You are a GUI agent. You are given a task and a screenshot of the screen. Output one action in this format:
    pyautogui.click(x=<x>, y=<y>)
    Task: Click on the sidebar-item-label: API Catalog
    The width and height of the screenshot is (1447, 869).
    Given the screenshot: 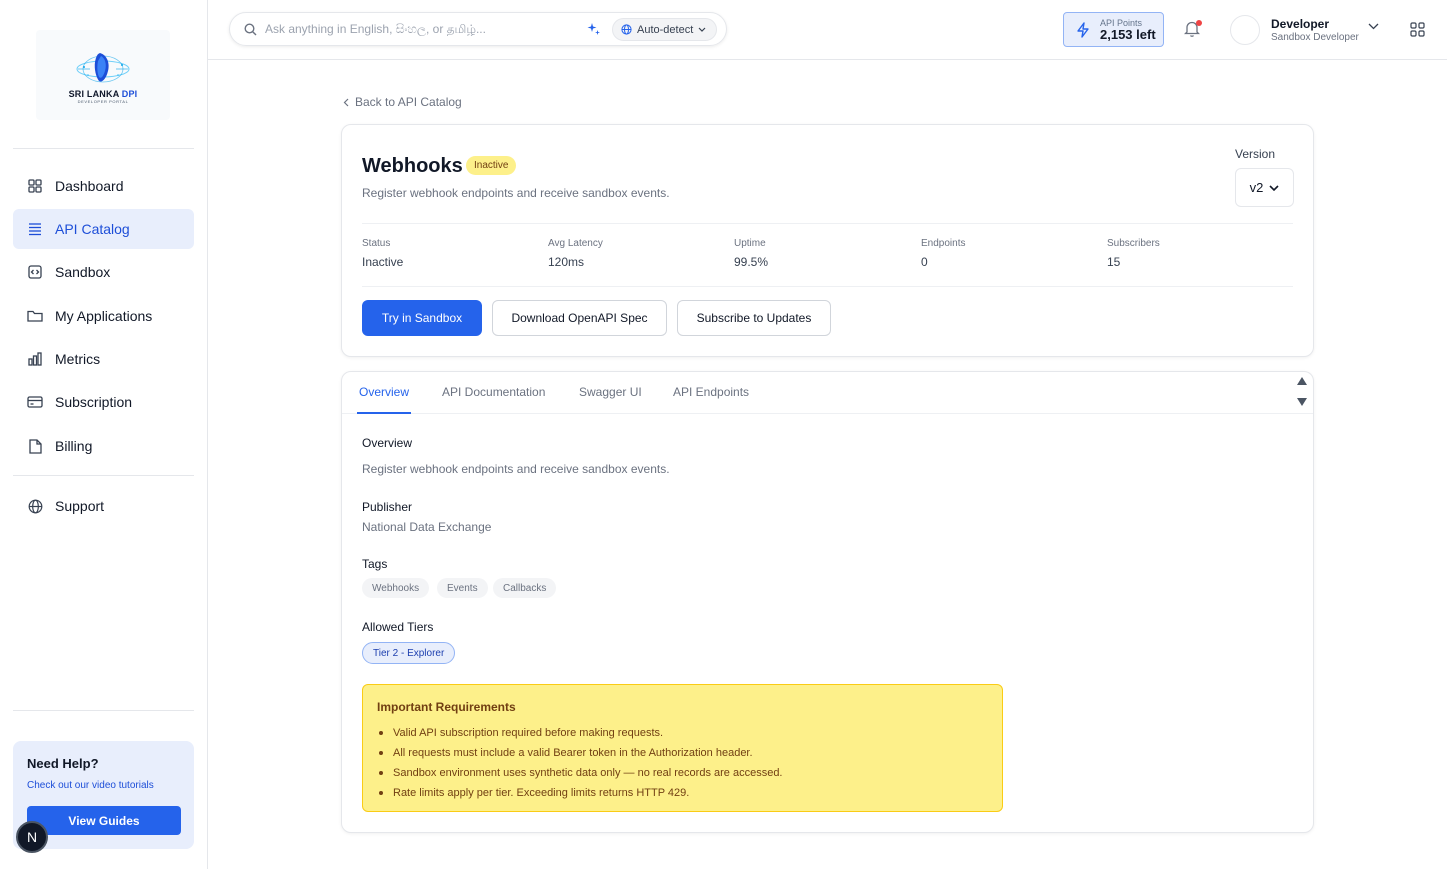 What is the action you would take?
    pyautogui.click(x=92, y=229)
    